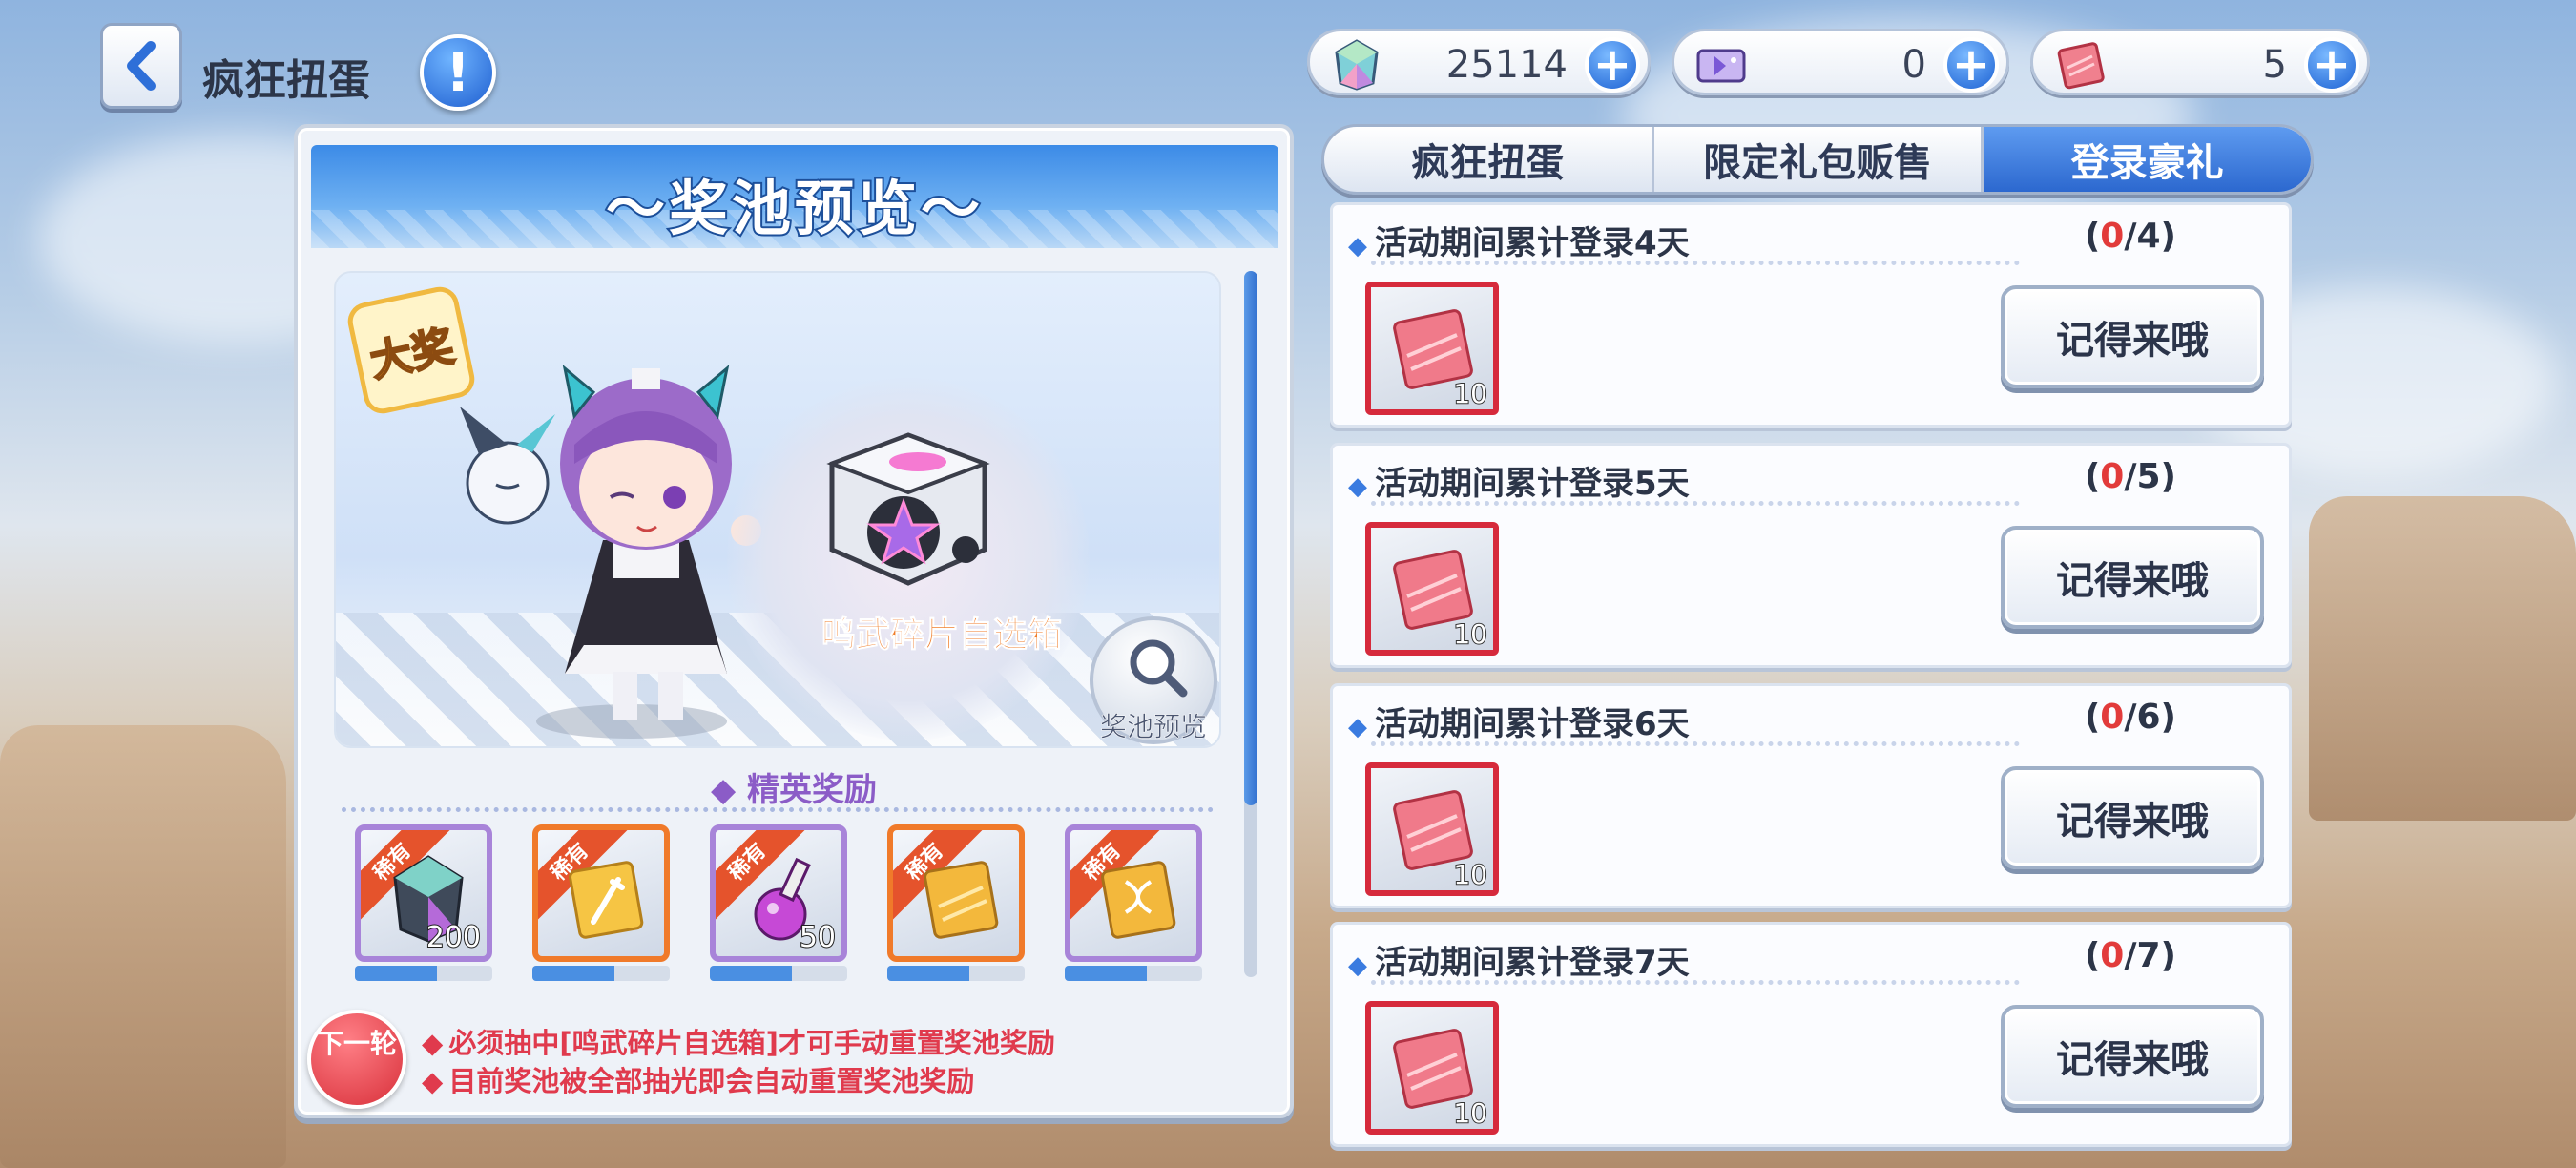 Image resolution: width=2576 pixels, height=1168 pixels. Describe the element at coordinates (751, 1043) in the screenshot. I see `reset-note-text: 必须抽中[鸣武碎片自选箱]才可手动重置奖池奖励` at that location.